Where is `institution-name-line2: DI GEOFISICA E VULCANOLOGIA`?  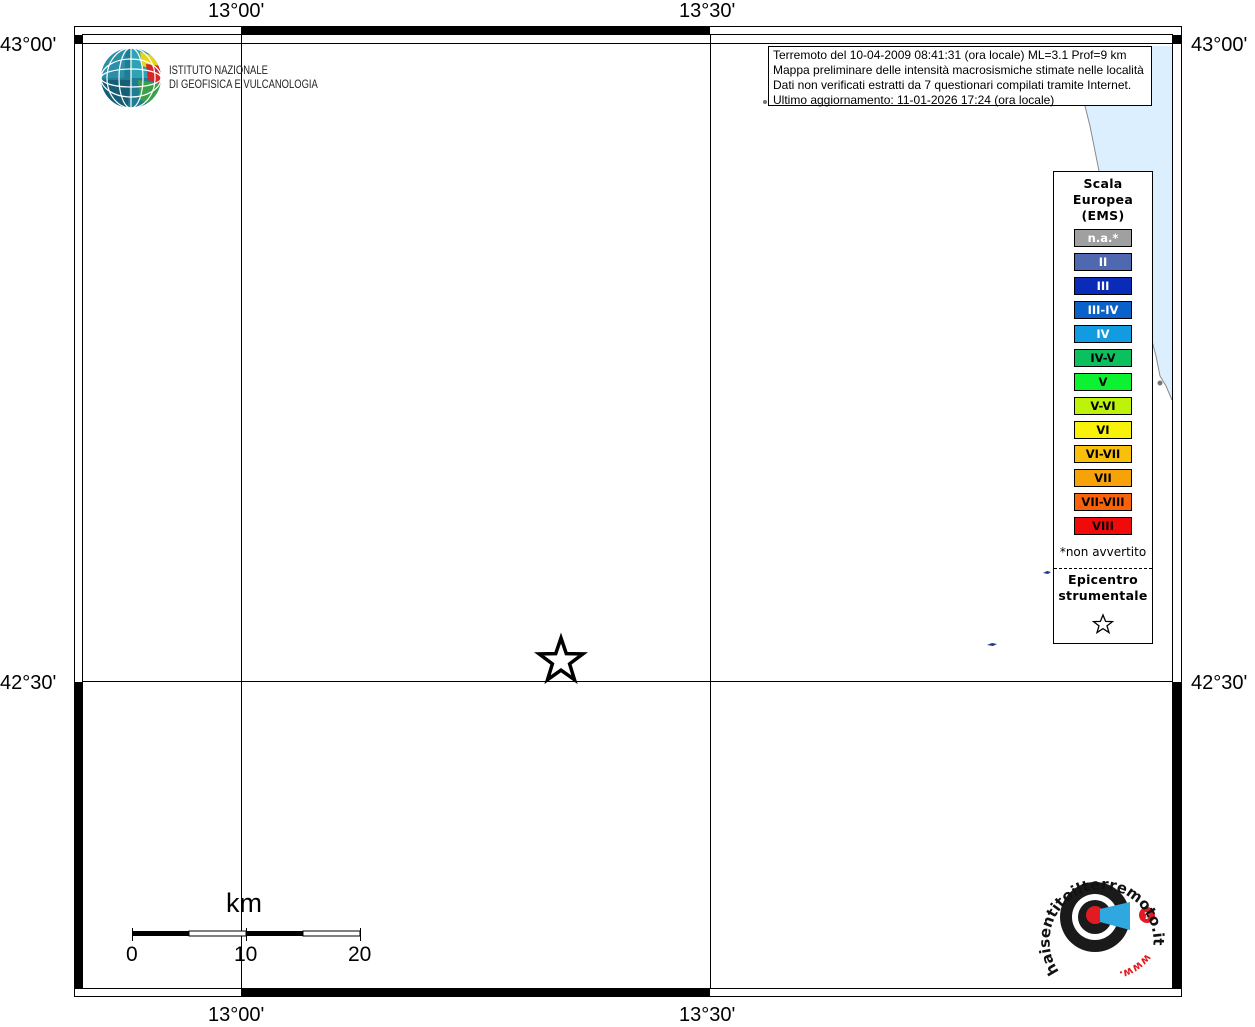
institution-name-line2: DI GEOFISICA E VULCANOLOGIA is located at coordinates (243, 85).